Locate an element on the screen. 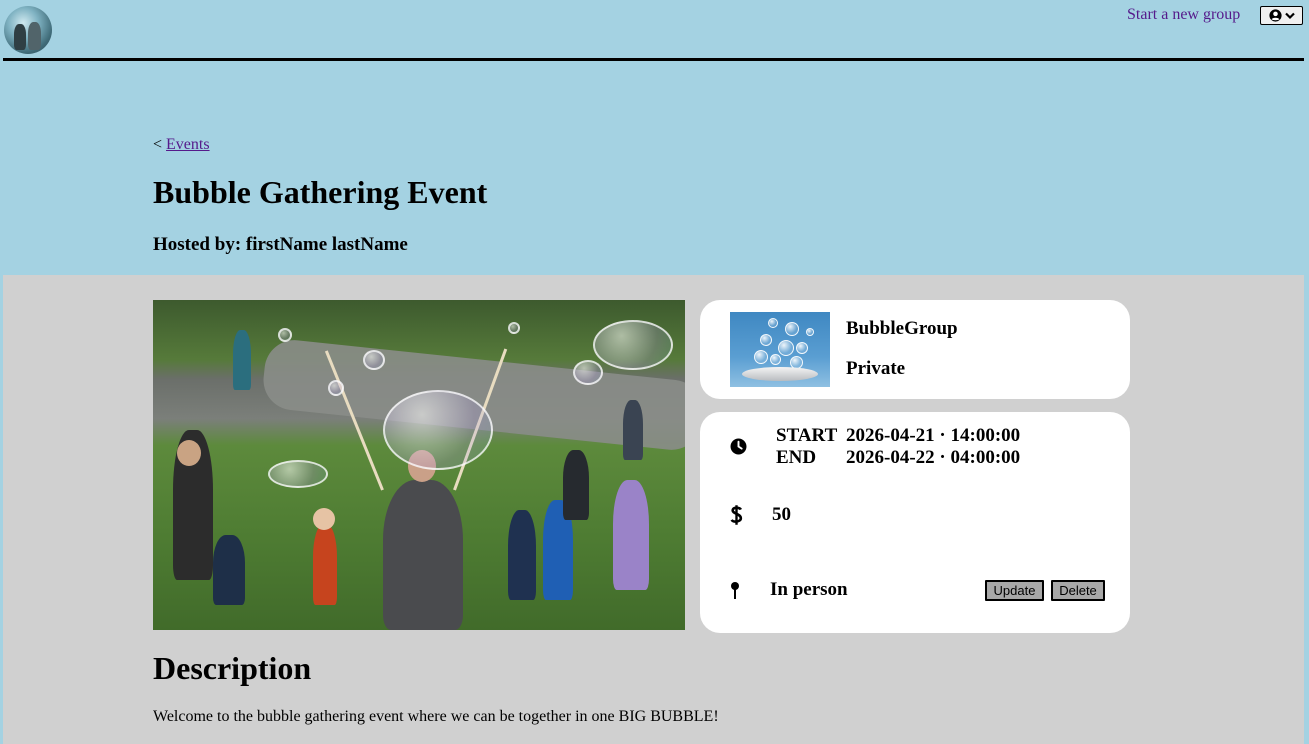  group-card: BubbleGroup Private is located at coordinates (915, 349).